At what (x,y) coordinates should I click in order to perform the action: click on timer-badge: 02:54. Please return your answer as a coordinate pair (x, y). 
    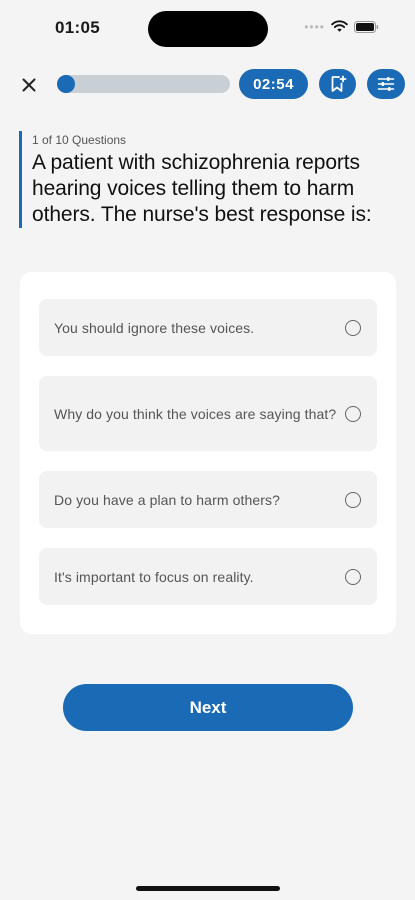
    Looking at the image, I should click on (273, 84).